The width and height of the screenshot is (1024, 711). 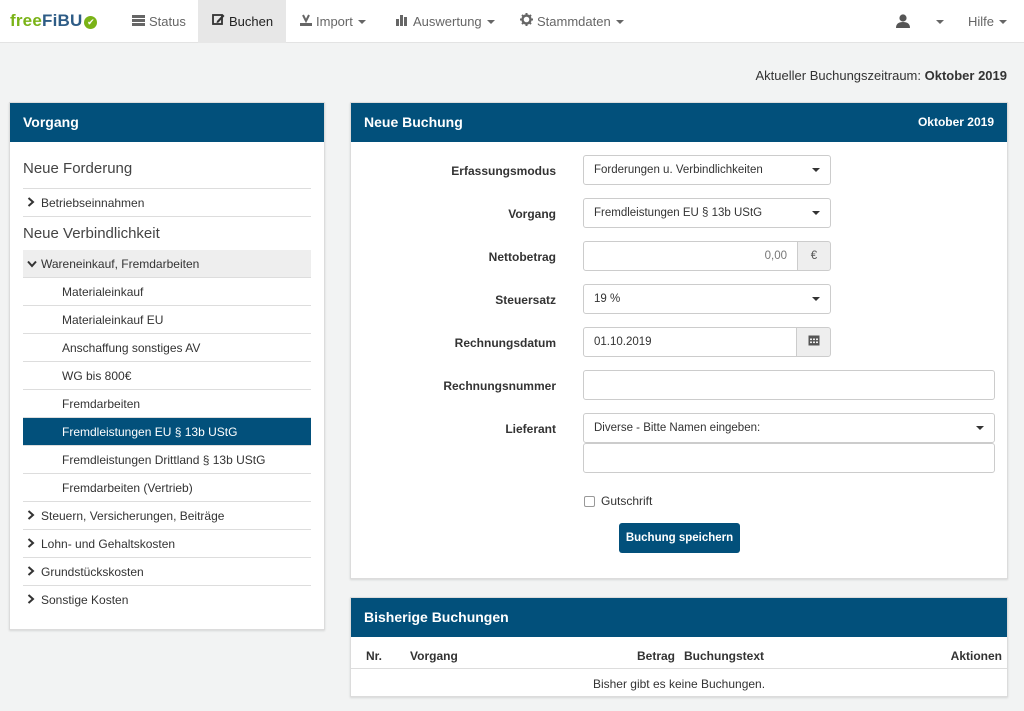 I want to click on neue-buchung-header: Neue Buchung Oktober 2019, so click(x=679, y=122).